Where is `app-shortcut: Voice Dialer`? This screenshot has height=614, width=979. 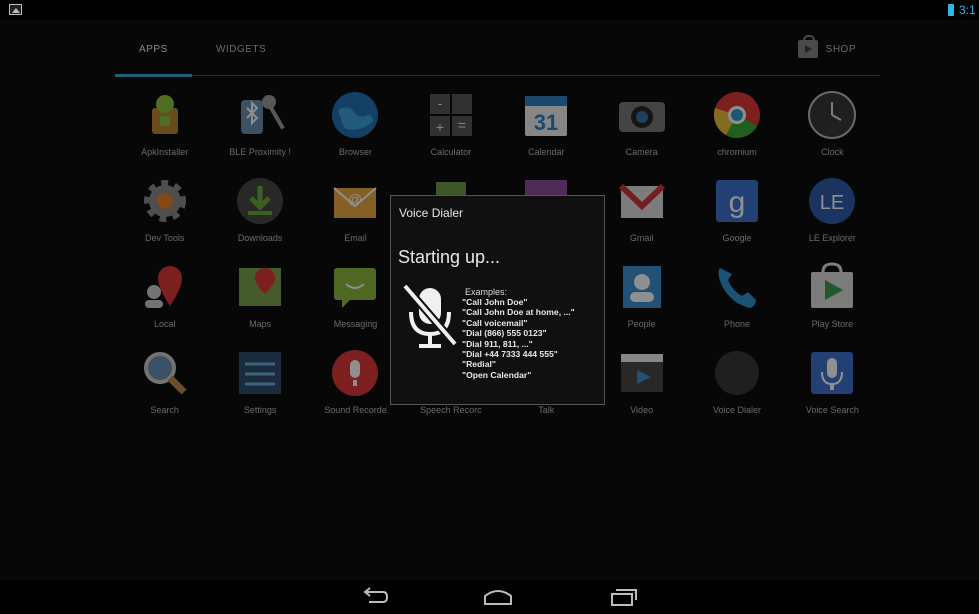 app-shortcut: Voice Dialer is located at coordinates (736, 389).